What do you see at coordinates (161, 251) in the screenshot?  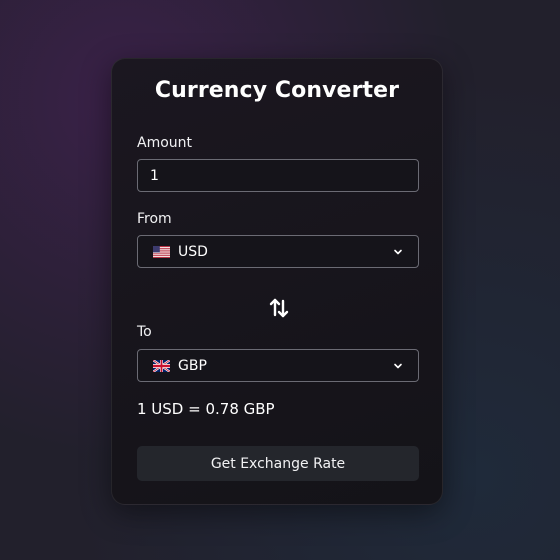 I see `us-flag-icon` at bounding box center [161, 251].